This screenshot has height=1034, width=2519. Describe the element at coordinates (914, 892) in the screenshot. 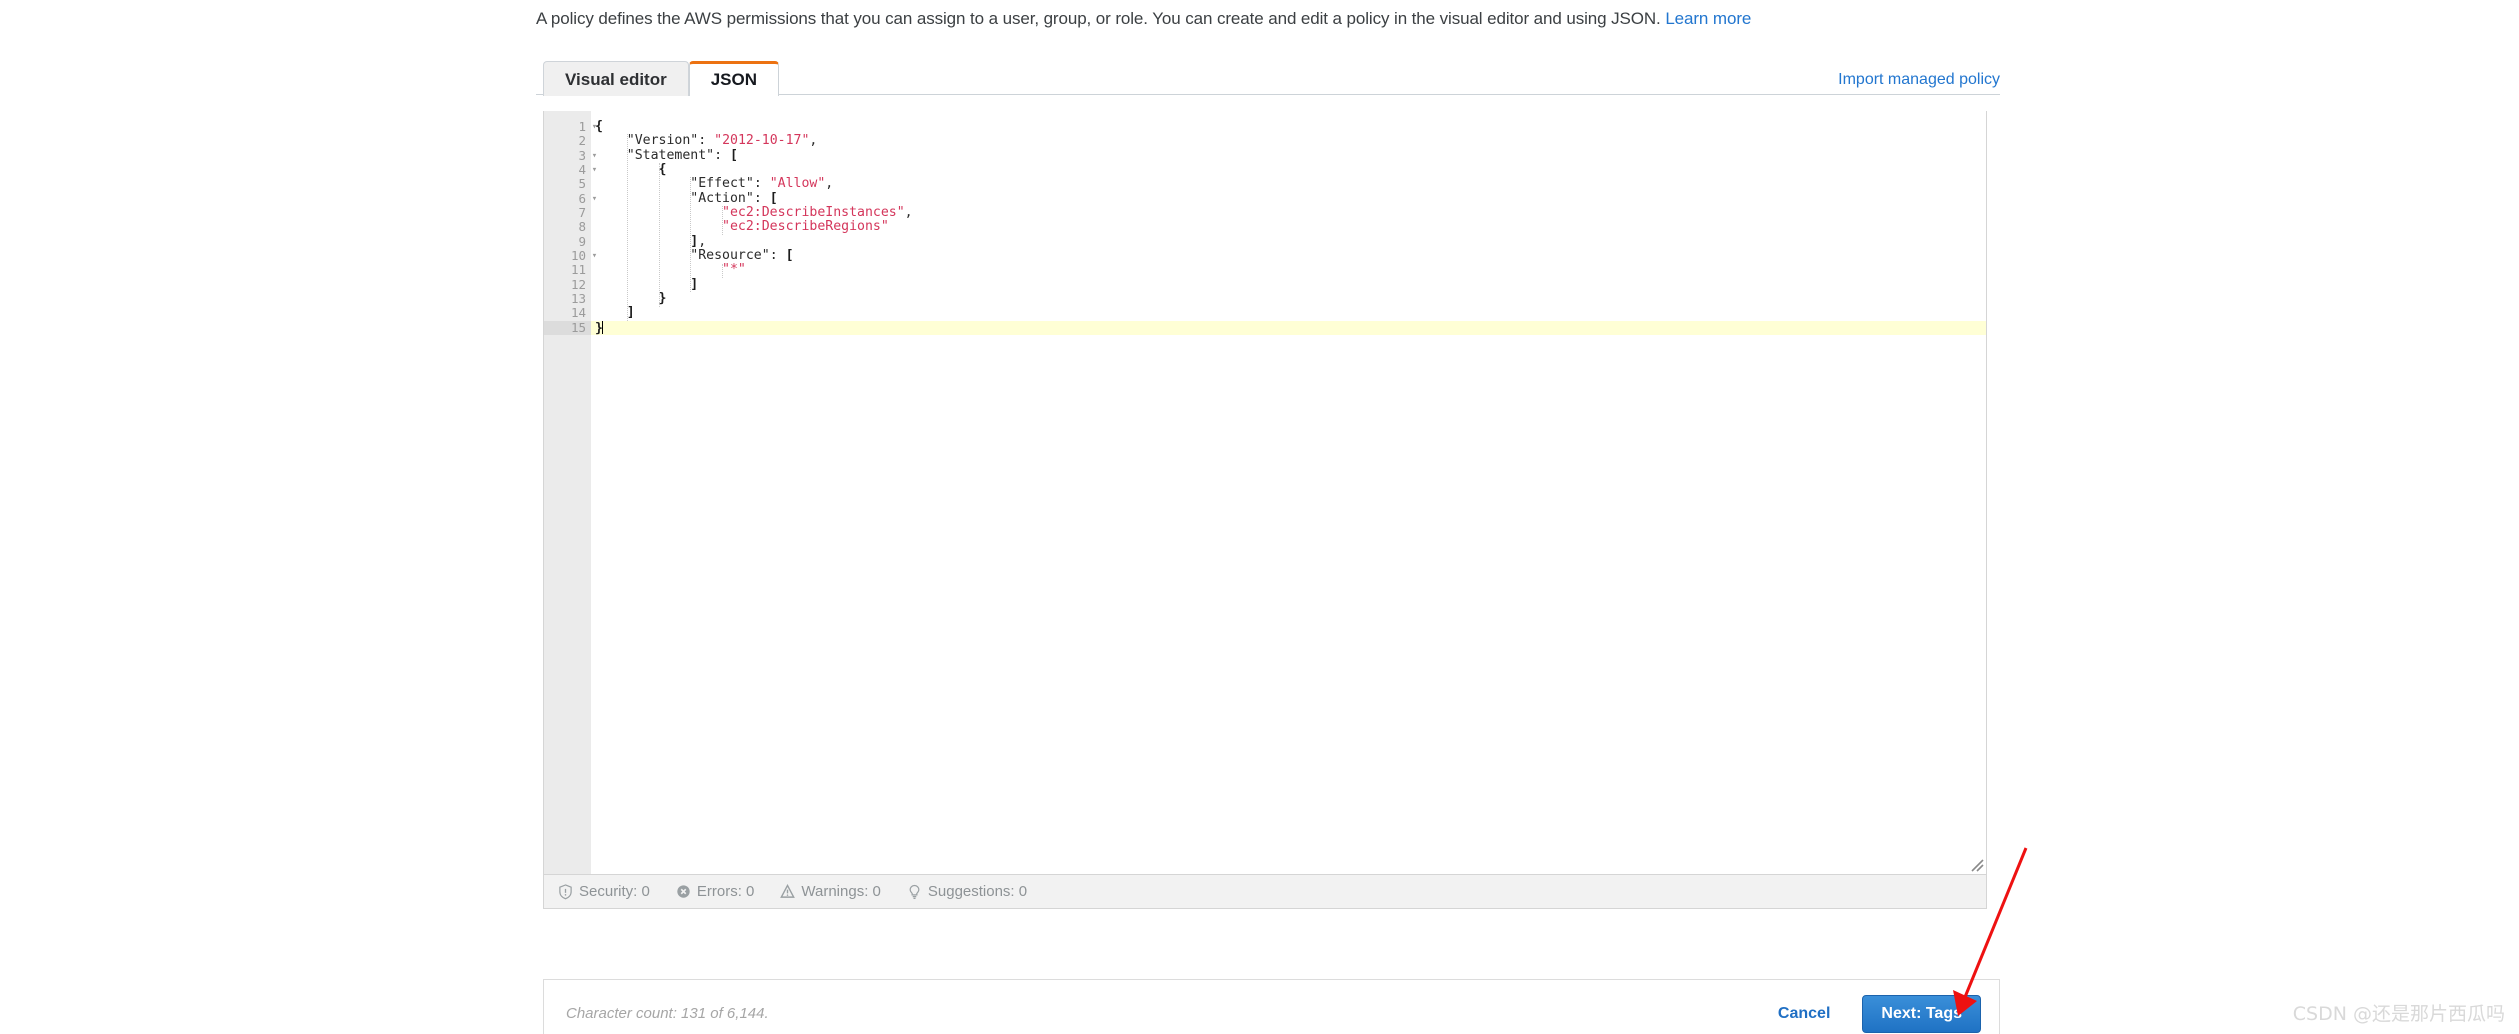

I see `lightbulb-icon` at that location.